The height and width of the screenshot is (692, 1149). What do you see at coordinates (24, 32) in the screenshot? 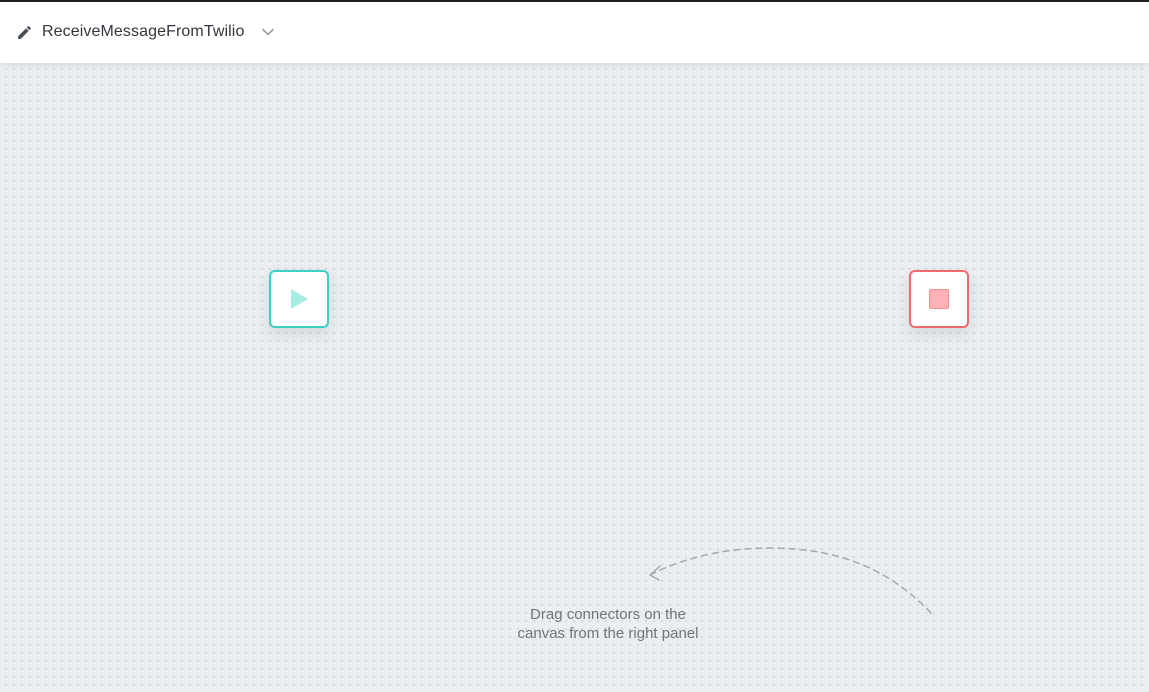
I see `pencil-icon` at bounding box center [24, 32].